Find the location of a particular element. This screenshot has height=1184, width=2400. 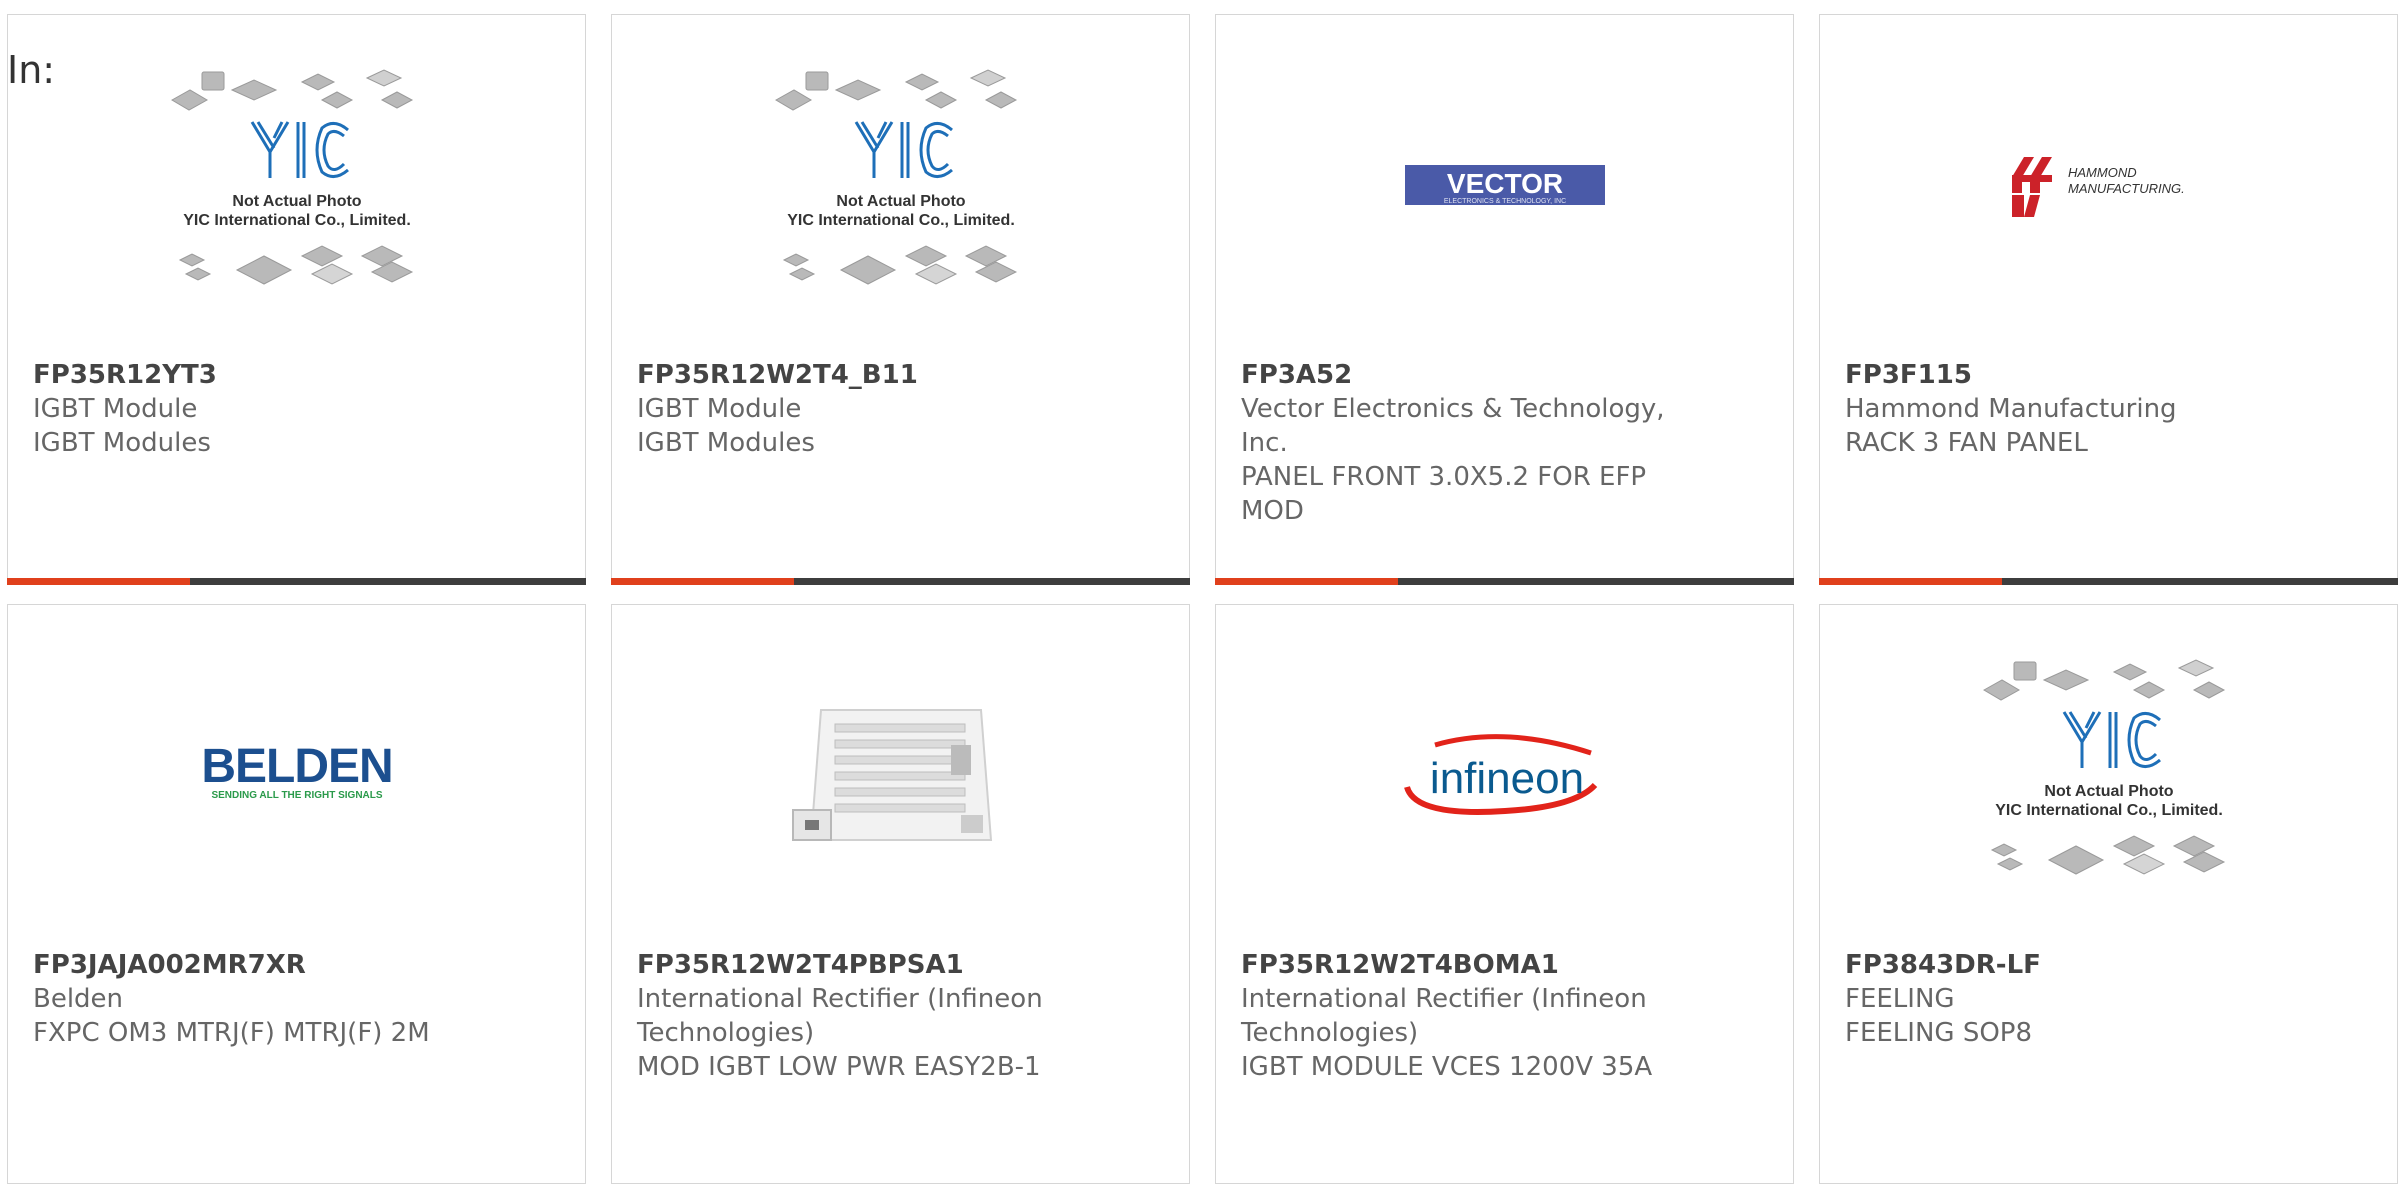

hammond-logo: HAMMOND MANUFACTURING. is located at coordinates (2098, 187).